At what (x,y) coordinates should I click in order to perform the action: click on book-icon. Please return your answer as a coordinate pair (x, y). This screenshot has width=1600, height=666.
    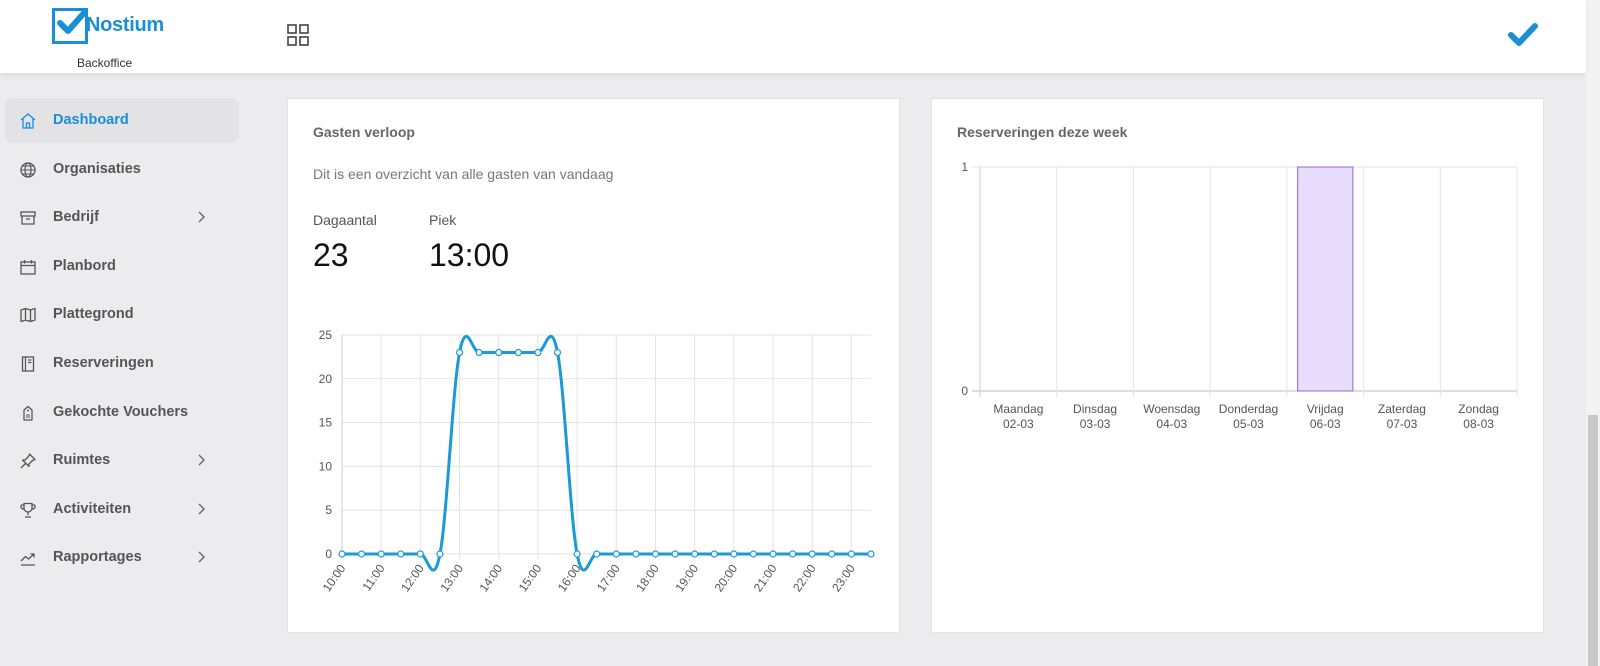
    Looking at the image, I should click on (28, 364).